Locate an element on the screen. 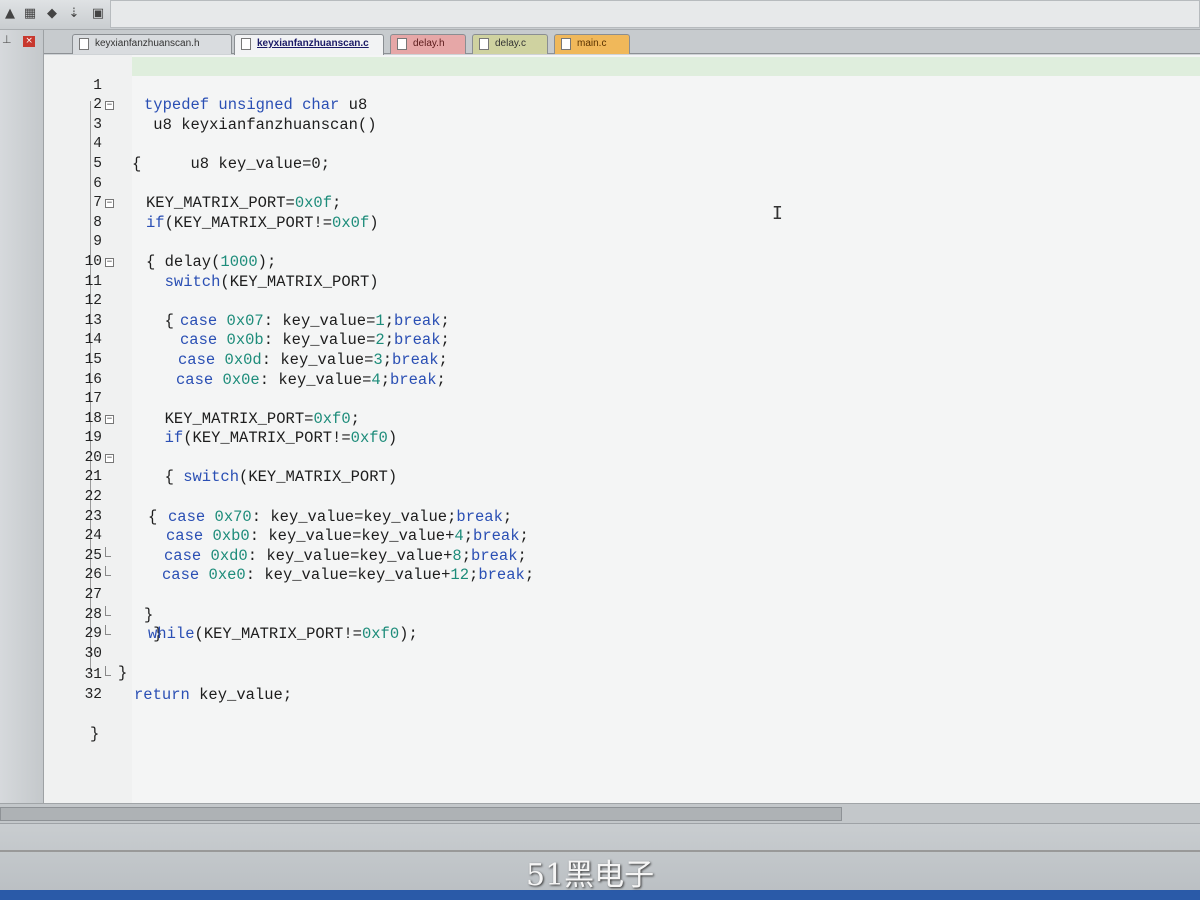 The width and height of the screenshot is (1200, 900). watermark: 51黑电子 is located at coordinates (590, 875).